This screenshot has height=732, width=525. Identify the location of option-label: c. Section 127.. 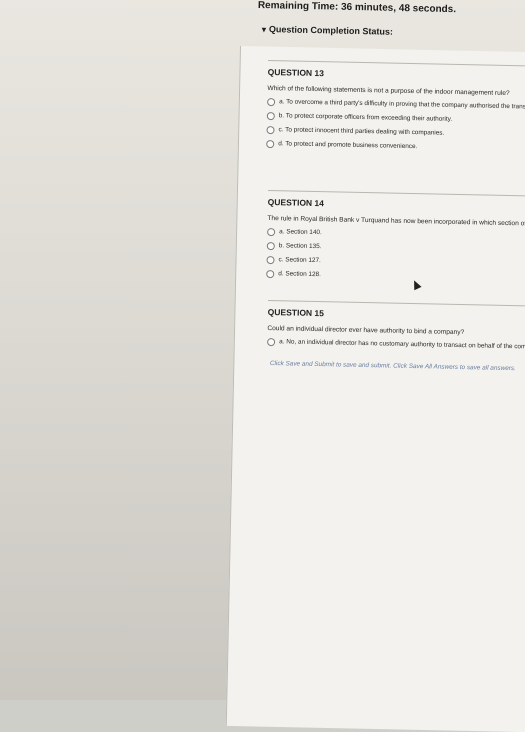
(299, 260).